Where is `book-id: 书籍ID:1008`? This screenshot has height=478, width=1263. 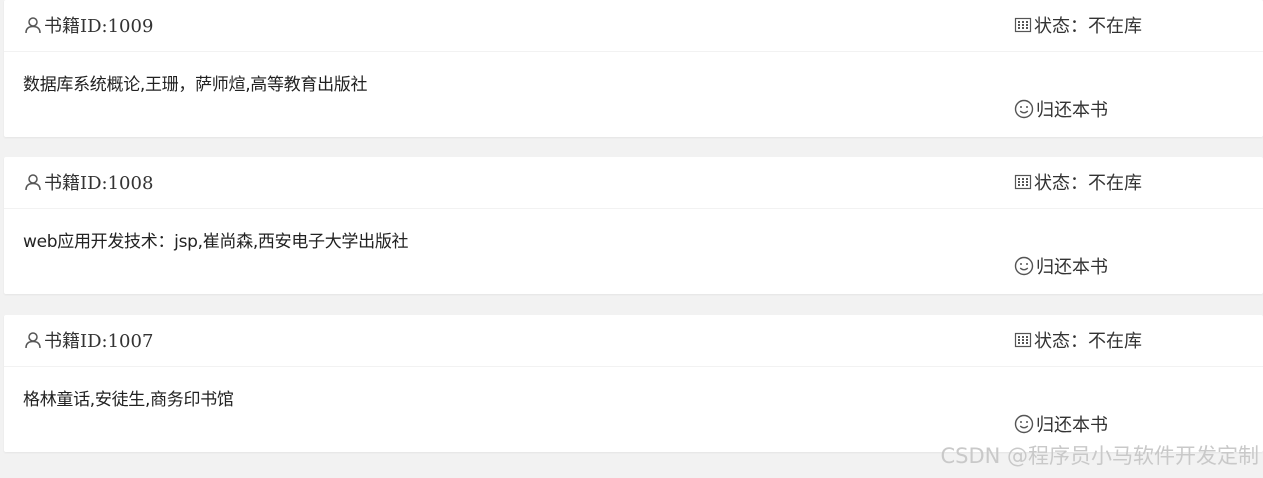 book-id: 书籍ID:1008 is located at coordinates (88, 182).